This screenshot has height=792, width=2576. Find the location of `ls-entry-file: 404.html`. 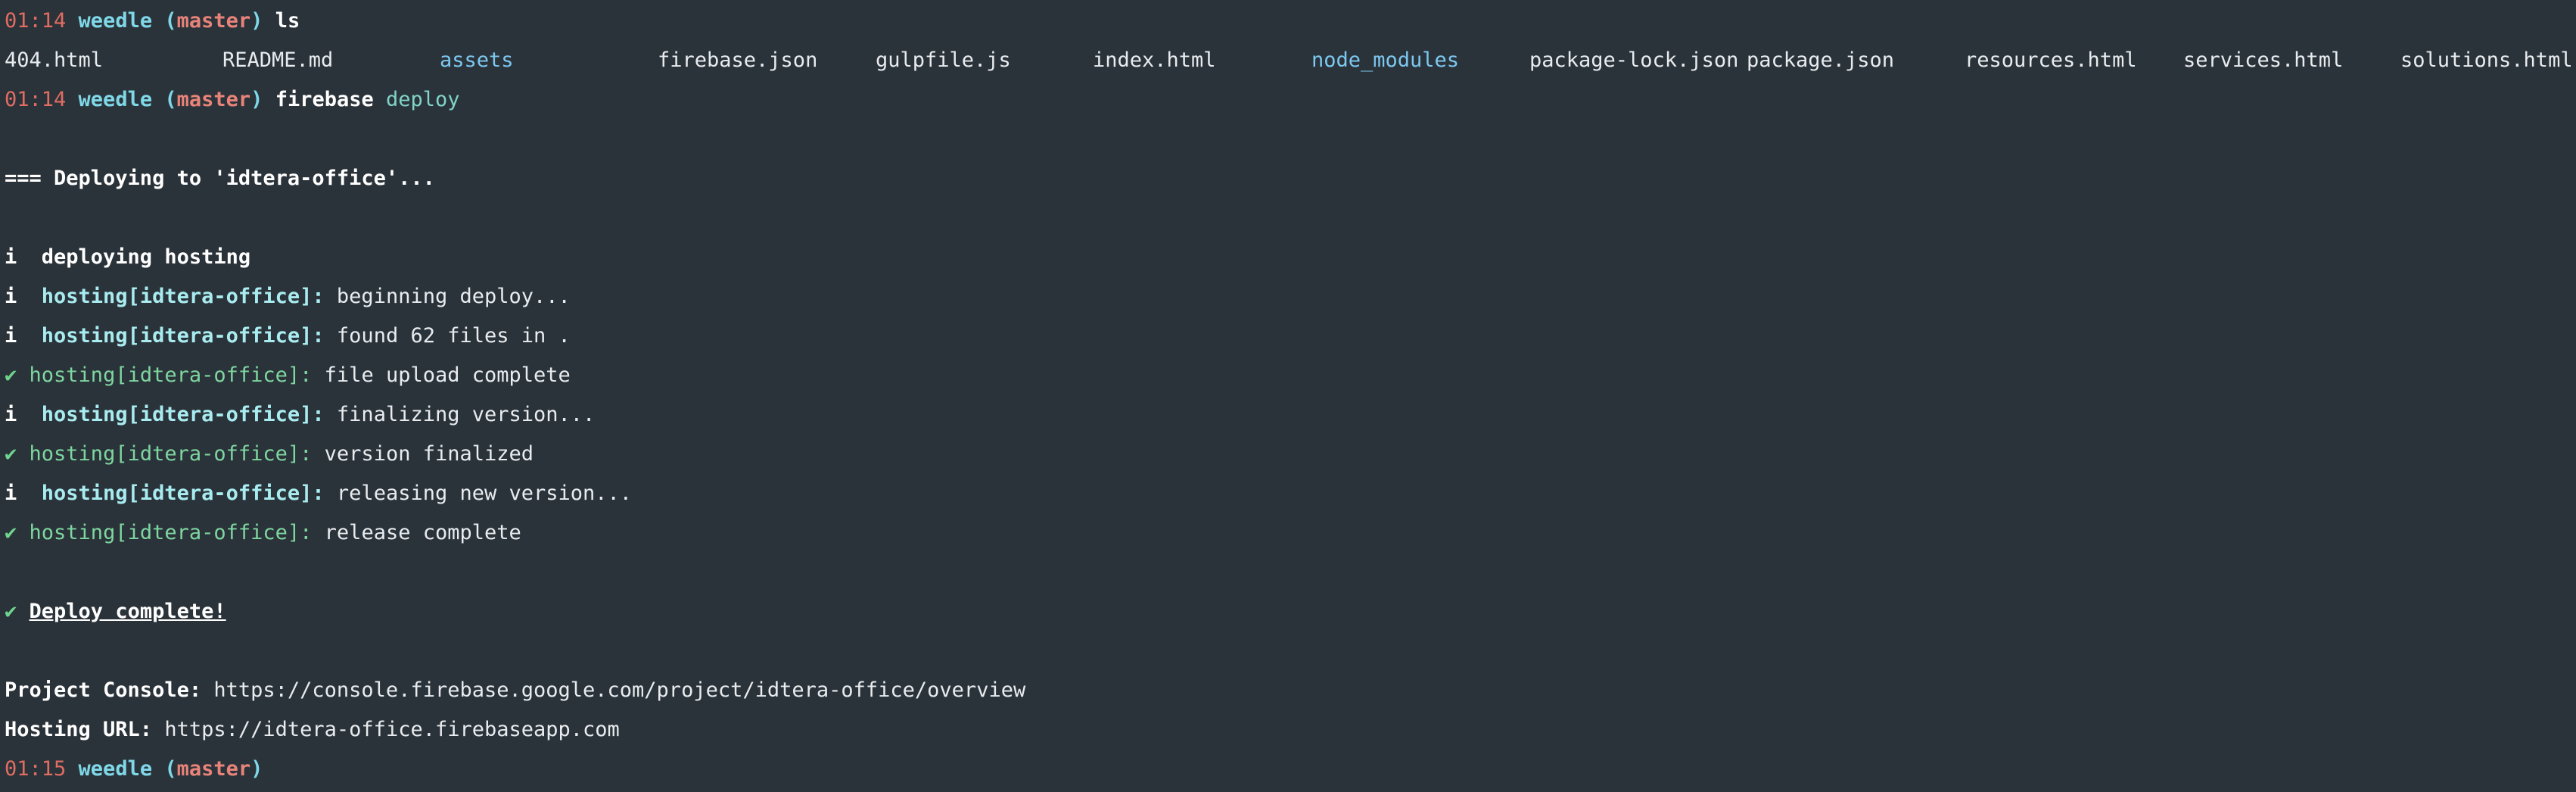

ls-entry-file: 404.html is located at coordinates (54, 60).